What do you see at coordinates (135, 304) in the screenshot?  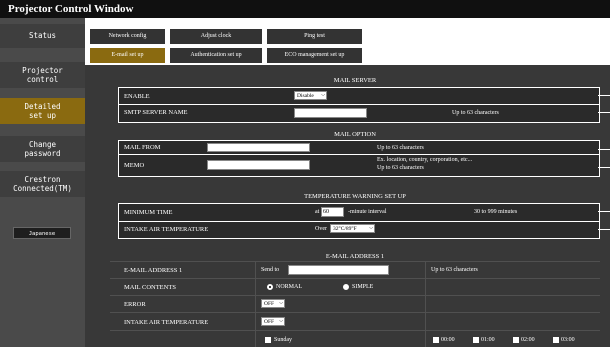 I see `error-label: ERROR` at bounding box center [135, 304].